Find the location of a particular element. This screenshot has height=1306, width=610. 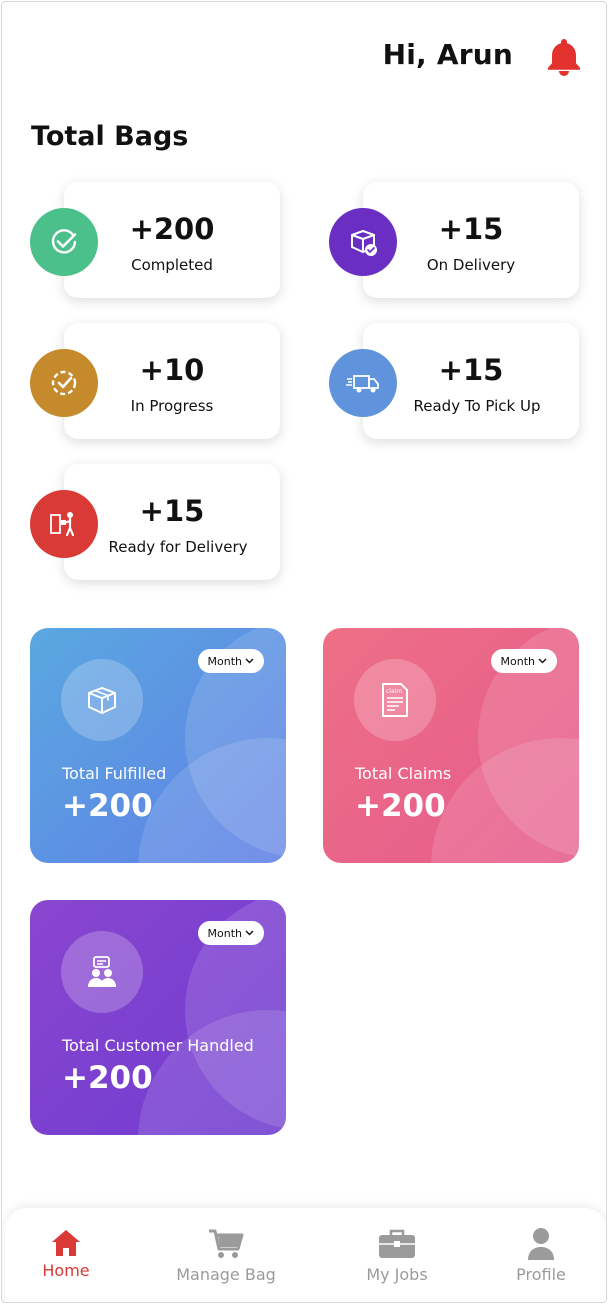

stat-ready-to-pick-up: +15 Ready To Pick Up is located at coordinates (455, 382).